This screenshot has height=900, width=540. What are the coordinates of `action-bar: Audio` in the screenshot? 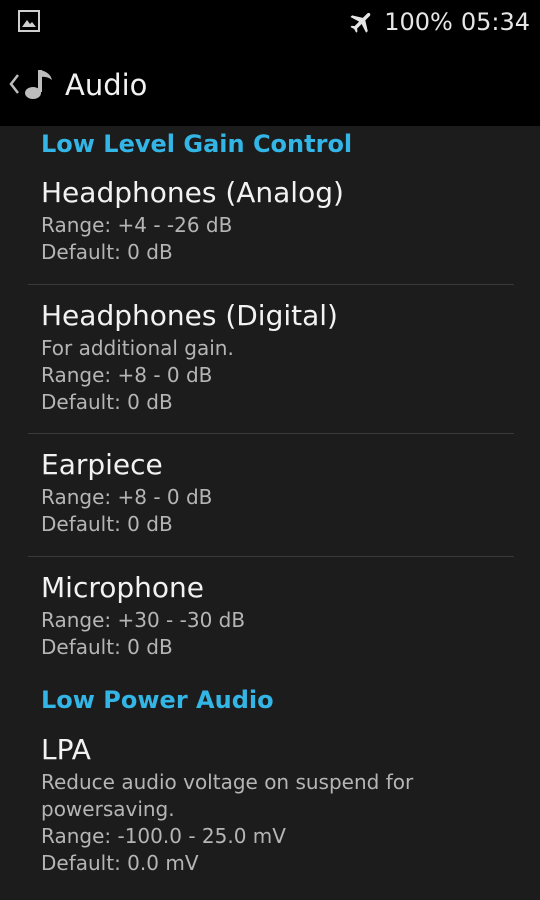 It's located at (270, 85).